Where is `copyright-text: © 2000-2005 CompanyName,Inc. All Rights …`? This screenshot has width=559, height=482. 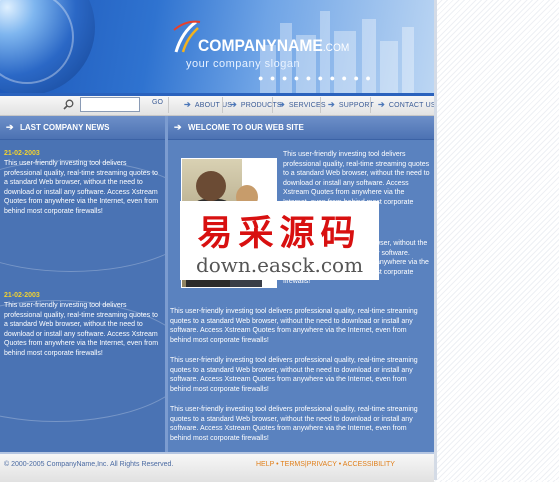 copyright-text: © 2000-2005 CompanyName,Inc. All Rights … is located at coordinates (89, 464).